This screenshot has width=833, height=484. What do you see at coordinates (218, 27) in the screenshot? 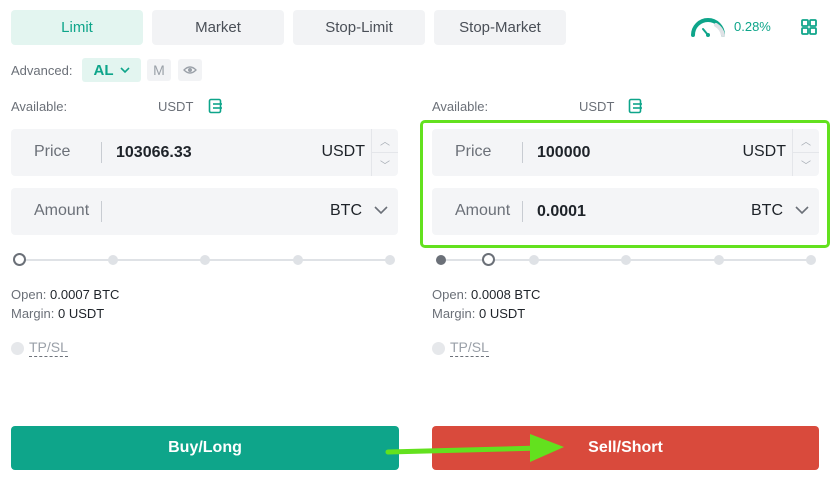
I see `tab-market: Market` at bounding box center [218, 27].